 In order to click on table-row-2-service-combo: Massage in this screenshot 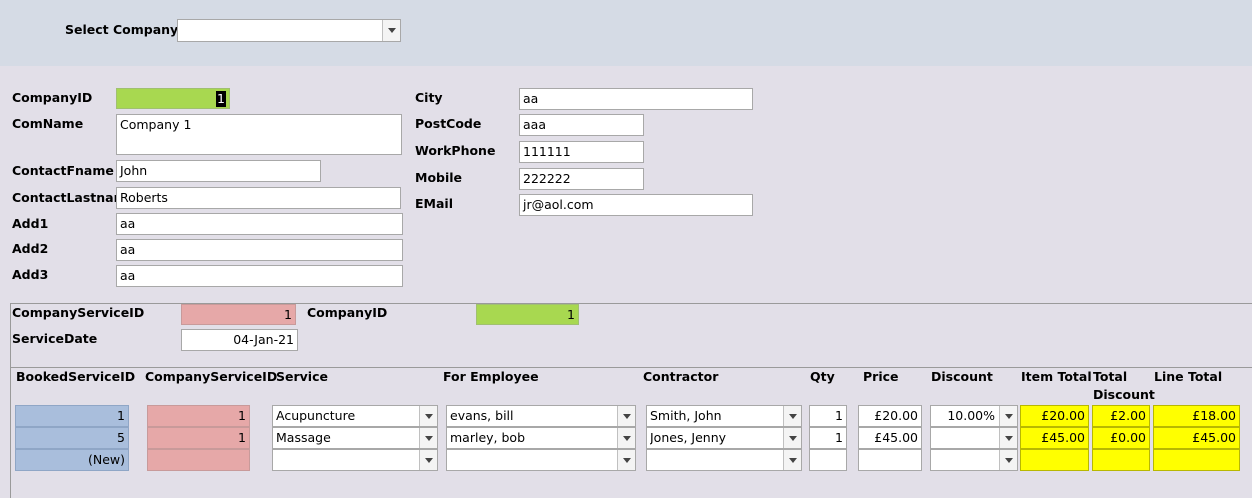, I will do `click(355, 438)`.